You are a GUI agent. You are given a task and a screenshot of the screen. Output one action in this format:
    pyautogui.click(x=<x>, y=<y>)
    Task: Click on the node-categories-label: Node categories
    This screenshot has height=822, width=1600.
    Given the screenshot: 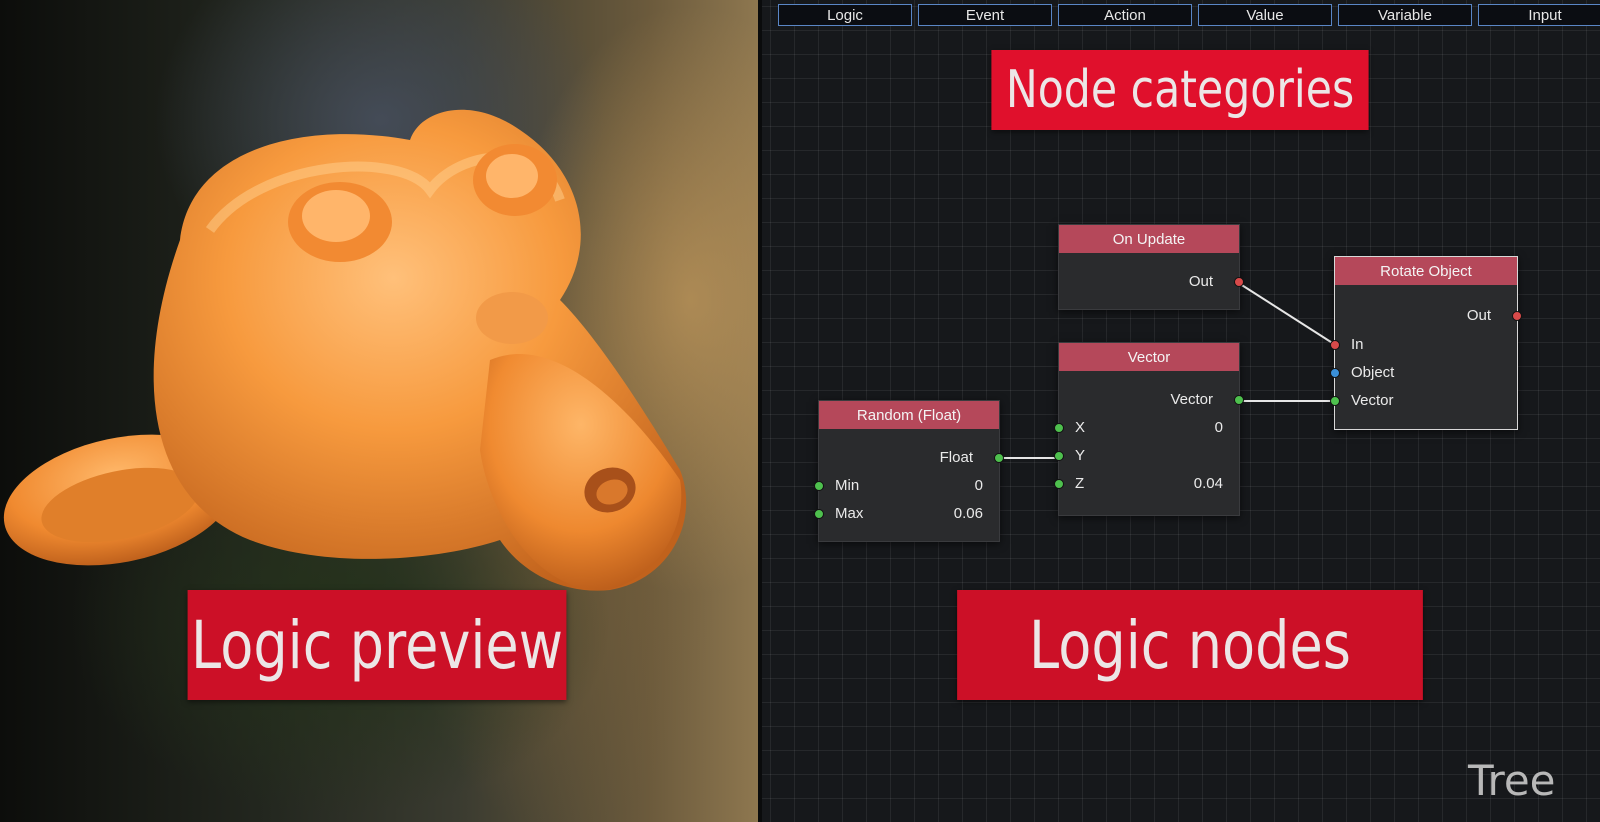 What is the action you would take?
    pyautogui.click(x=1180, y=90)
    